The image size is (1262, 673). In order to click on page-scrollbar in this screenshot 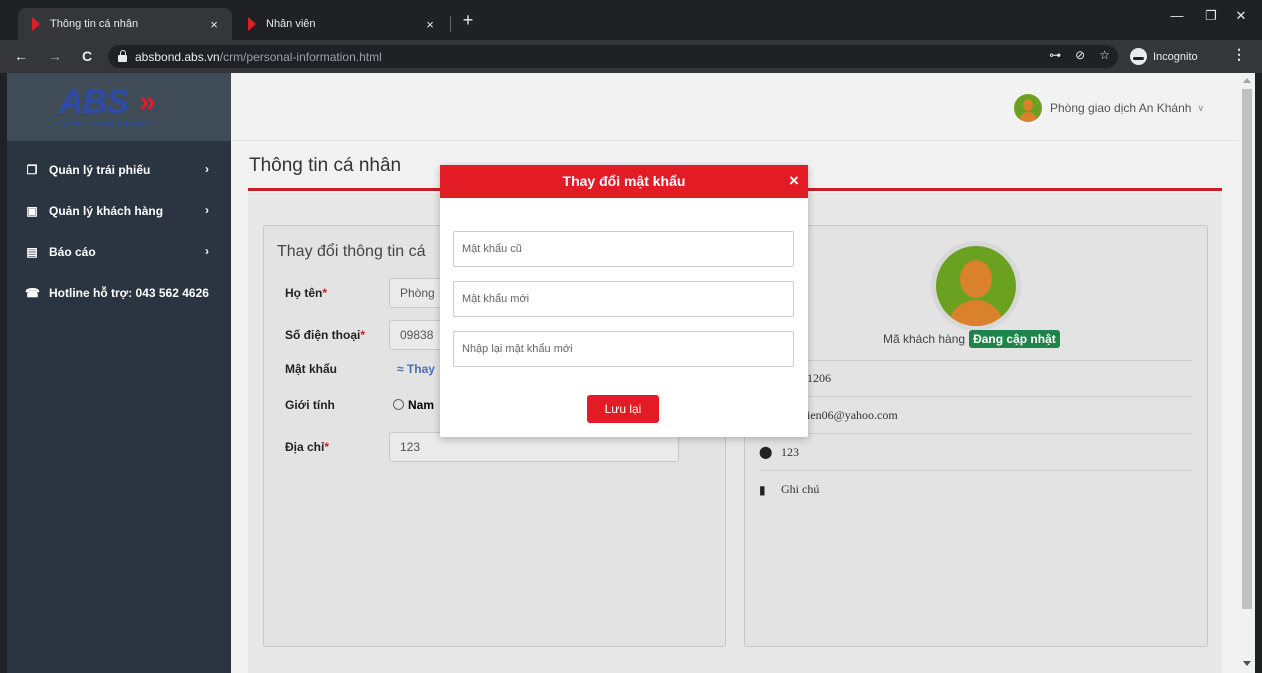, I will do `click(1247, 373)`.